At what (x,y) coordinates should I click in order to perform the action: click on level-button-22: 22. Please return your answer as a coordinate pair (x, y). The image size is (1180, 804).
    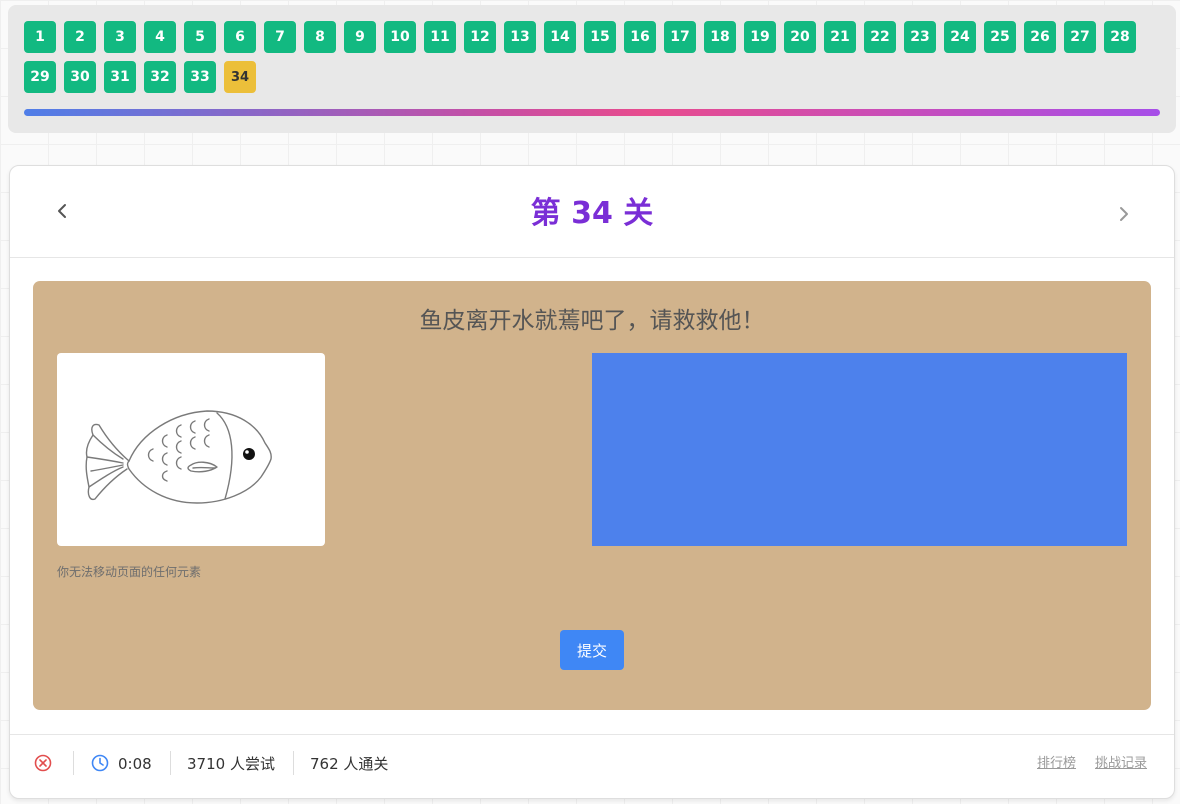
    Looking at the image, I should click on (880, 37).